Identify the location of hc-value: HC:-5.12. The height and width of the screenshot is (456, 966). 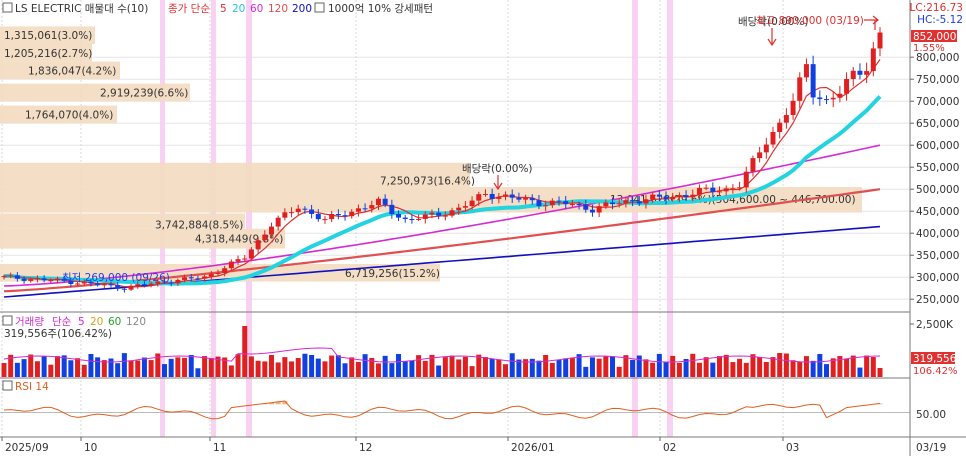
(940, 20).